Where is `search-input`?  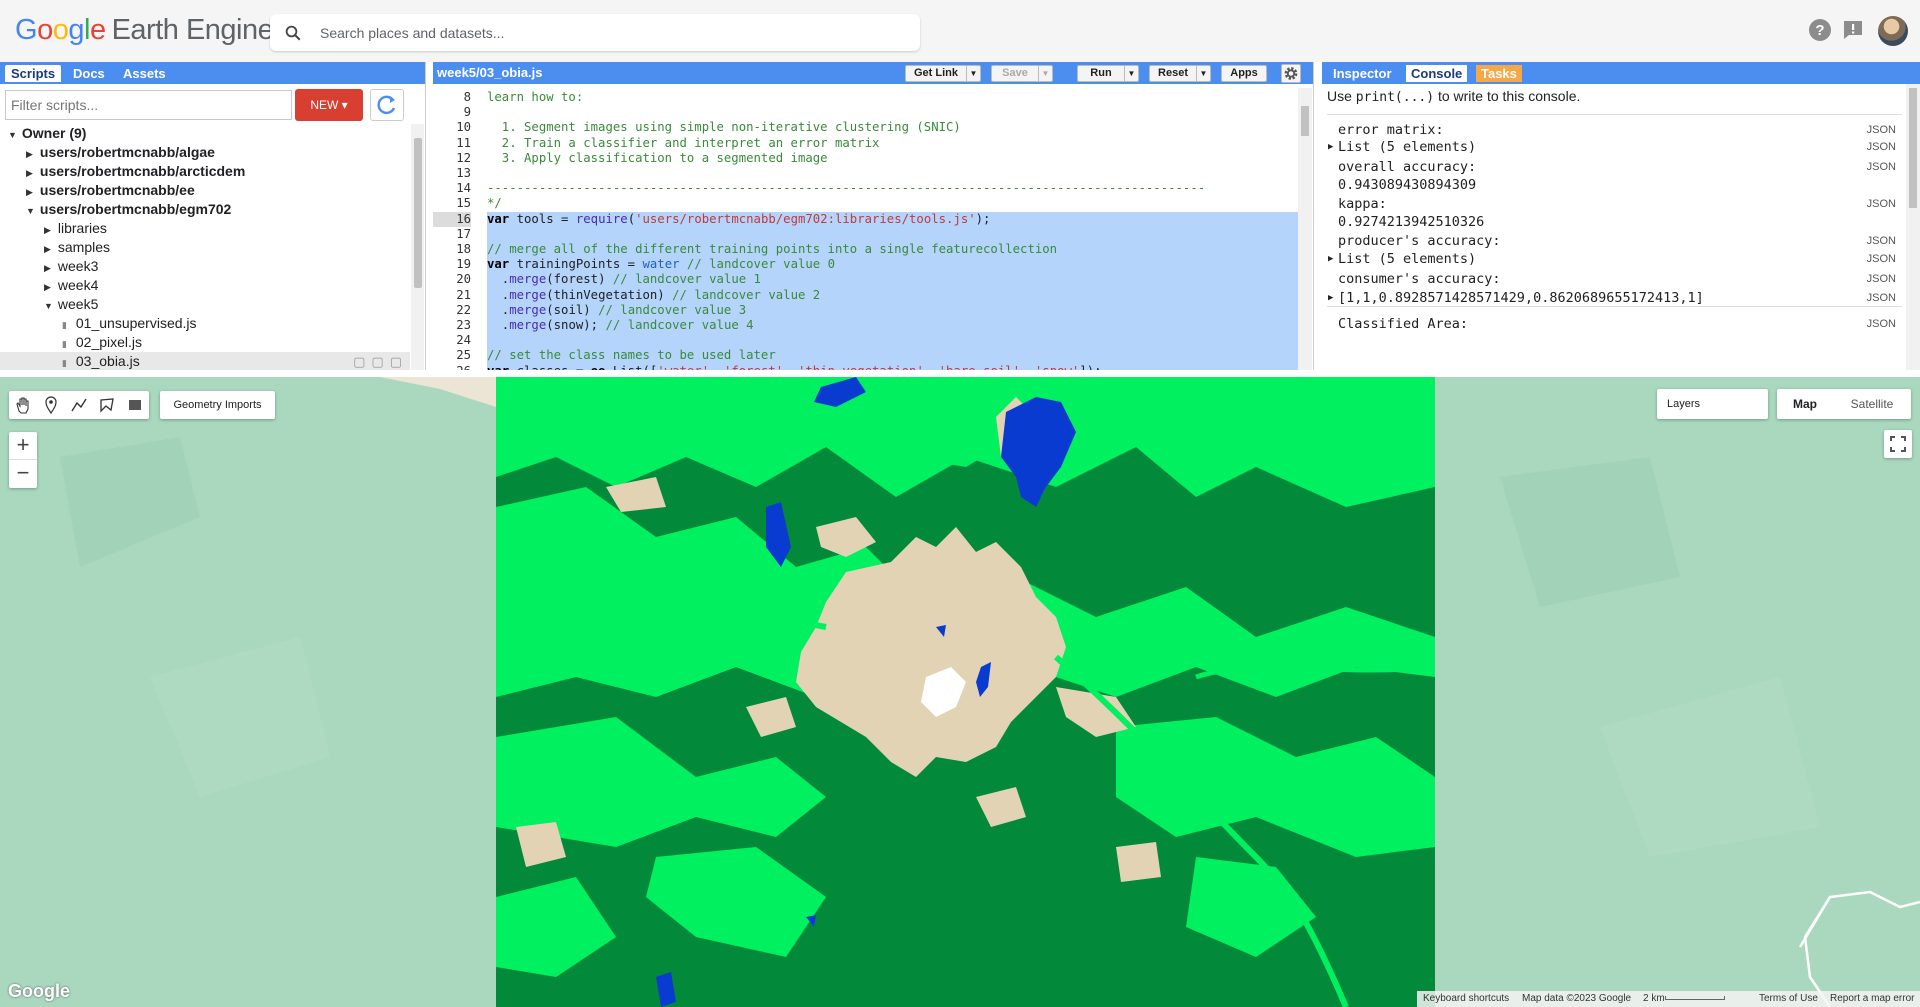 search-input is located at coordinates (615, 32).